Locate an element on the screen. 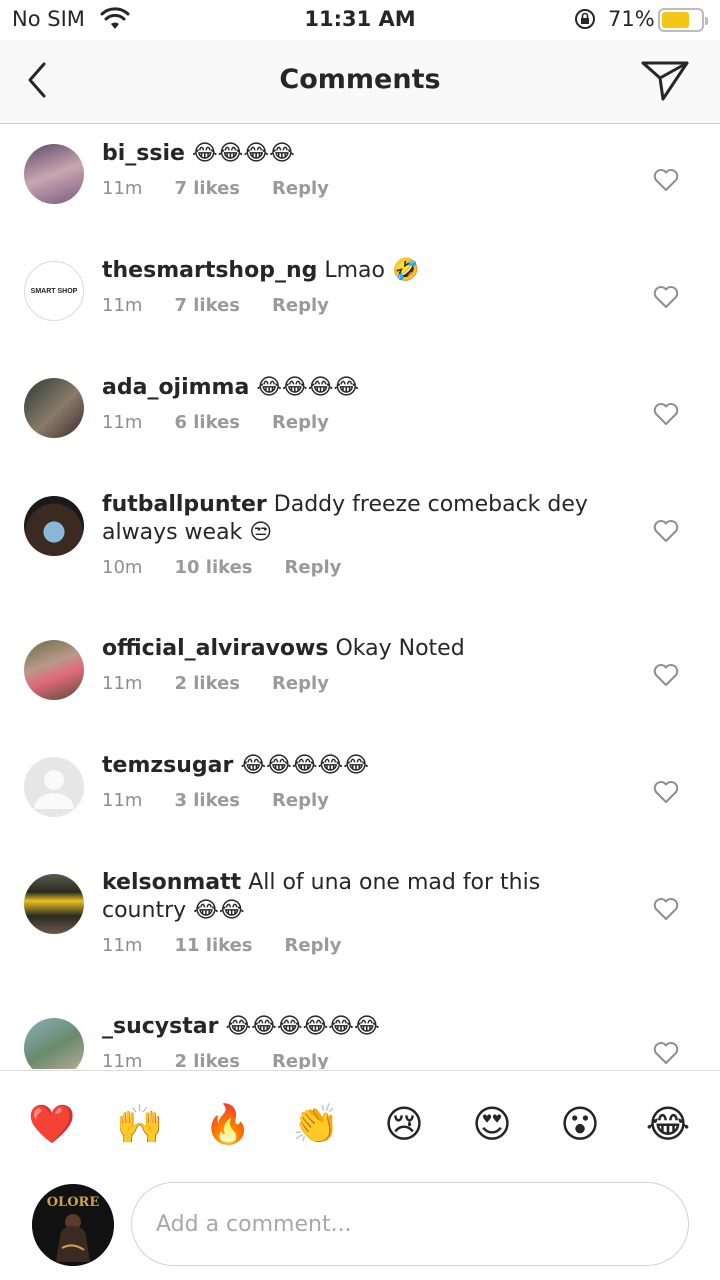  comment-likes: 3 likes is located at coordinates (207, 800).